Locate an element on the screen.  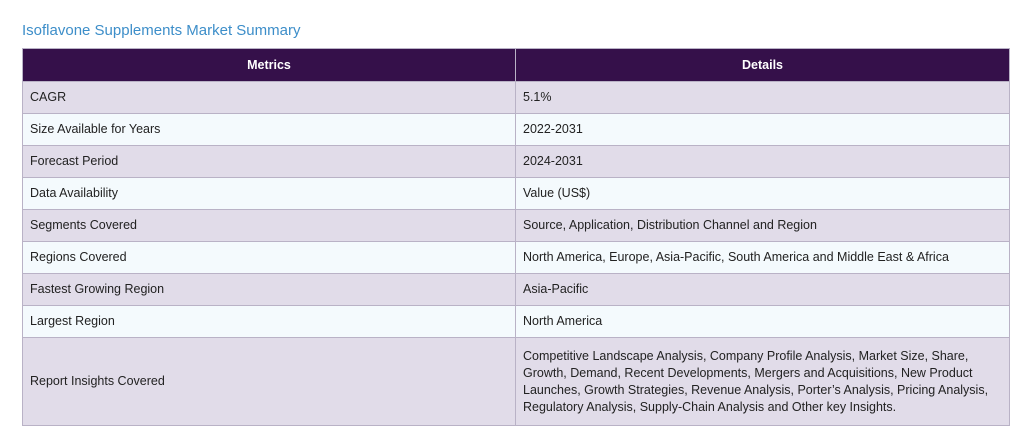
metric-cell: Data Availability is located at coordinates (269, 193).